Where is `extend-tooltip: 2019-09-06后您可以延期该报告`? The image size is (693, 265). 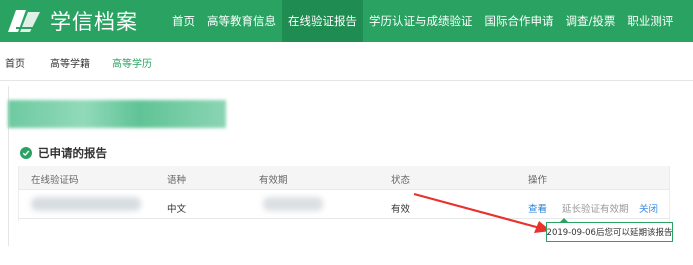
extend-tooltip: 2019-09-06后您可以延期该报告 is located at coordinates (609, 230).